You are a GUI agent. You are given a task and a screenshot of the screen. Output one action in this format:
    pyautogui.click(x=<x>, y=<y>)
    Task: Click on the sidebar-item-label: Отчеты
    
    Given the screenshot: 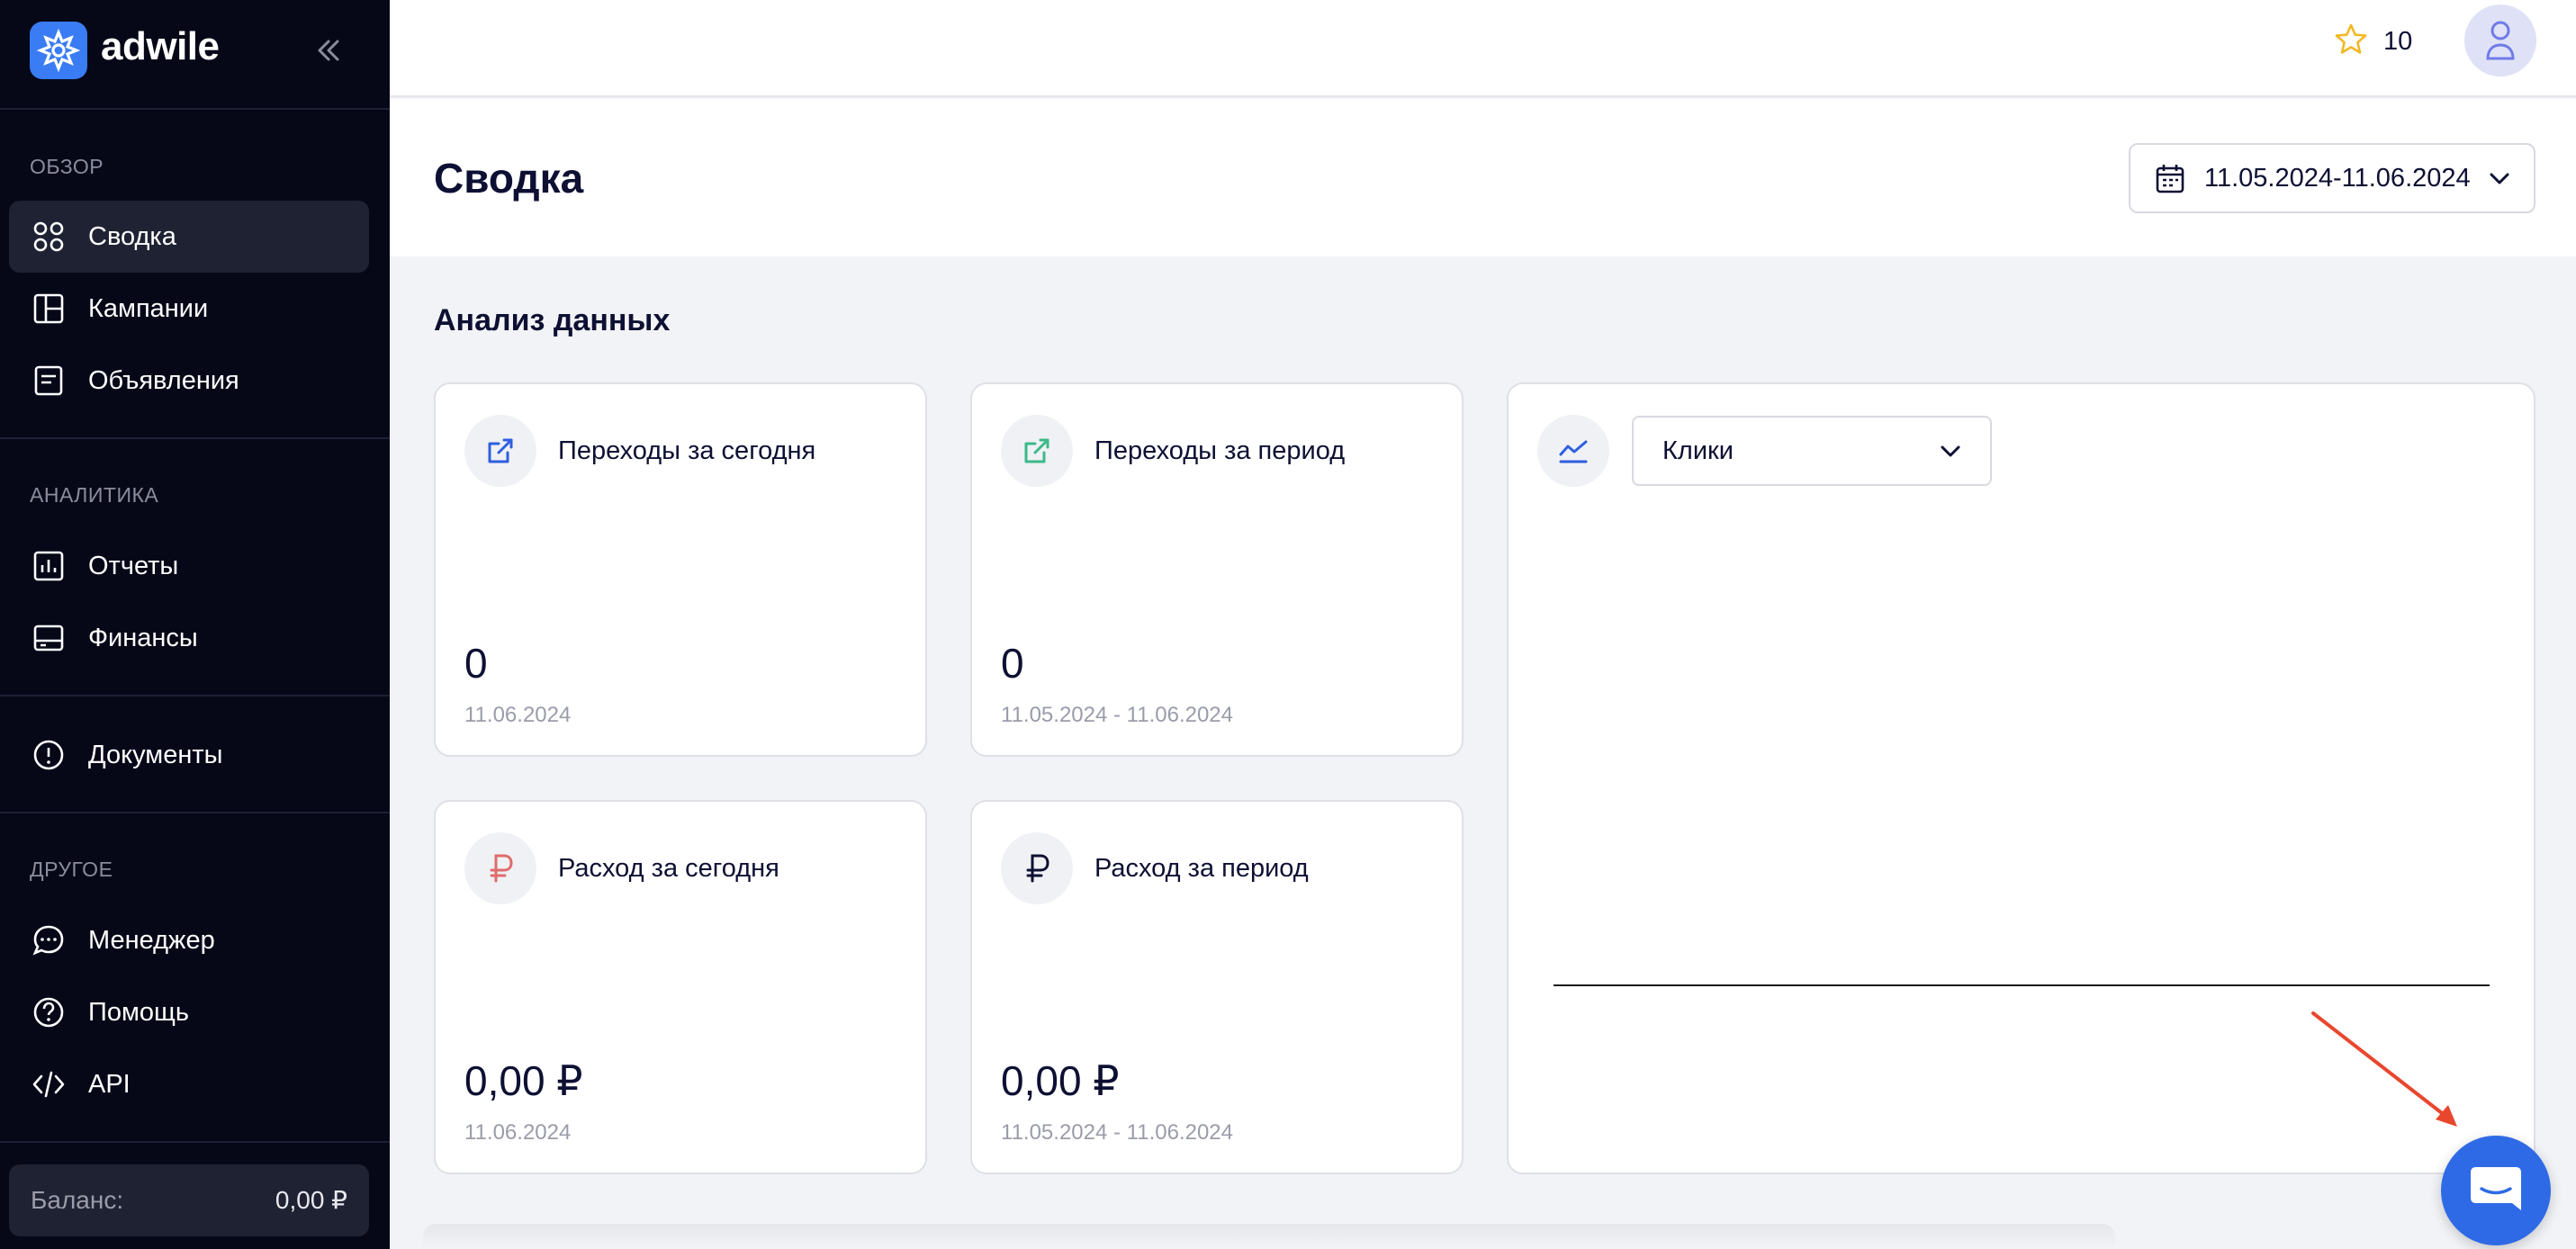 What is the action you would take?
    pyautogui.click(x=133, y=566)
    